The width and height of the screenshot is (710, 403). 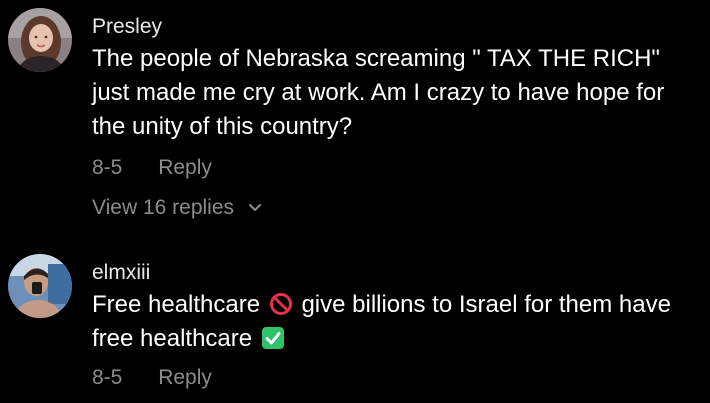 What do you see at coordinates (176, 304) in the screenshot?
I see `comment-text-part1: Free healthcare` at bounding box center [176, 304].